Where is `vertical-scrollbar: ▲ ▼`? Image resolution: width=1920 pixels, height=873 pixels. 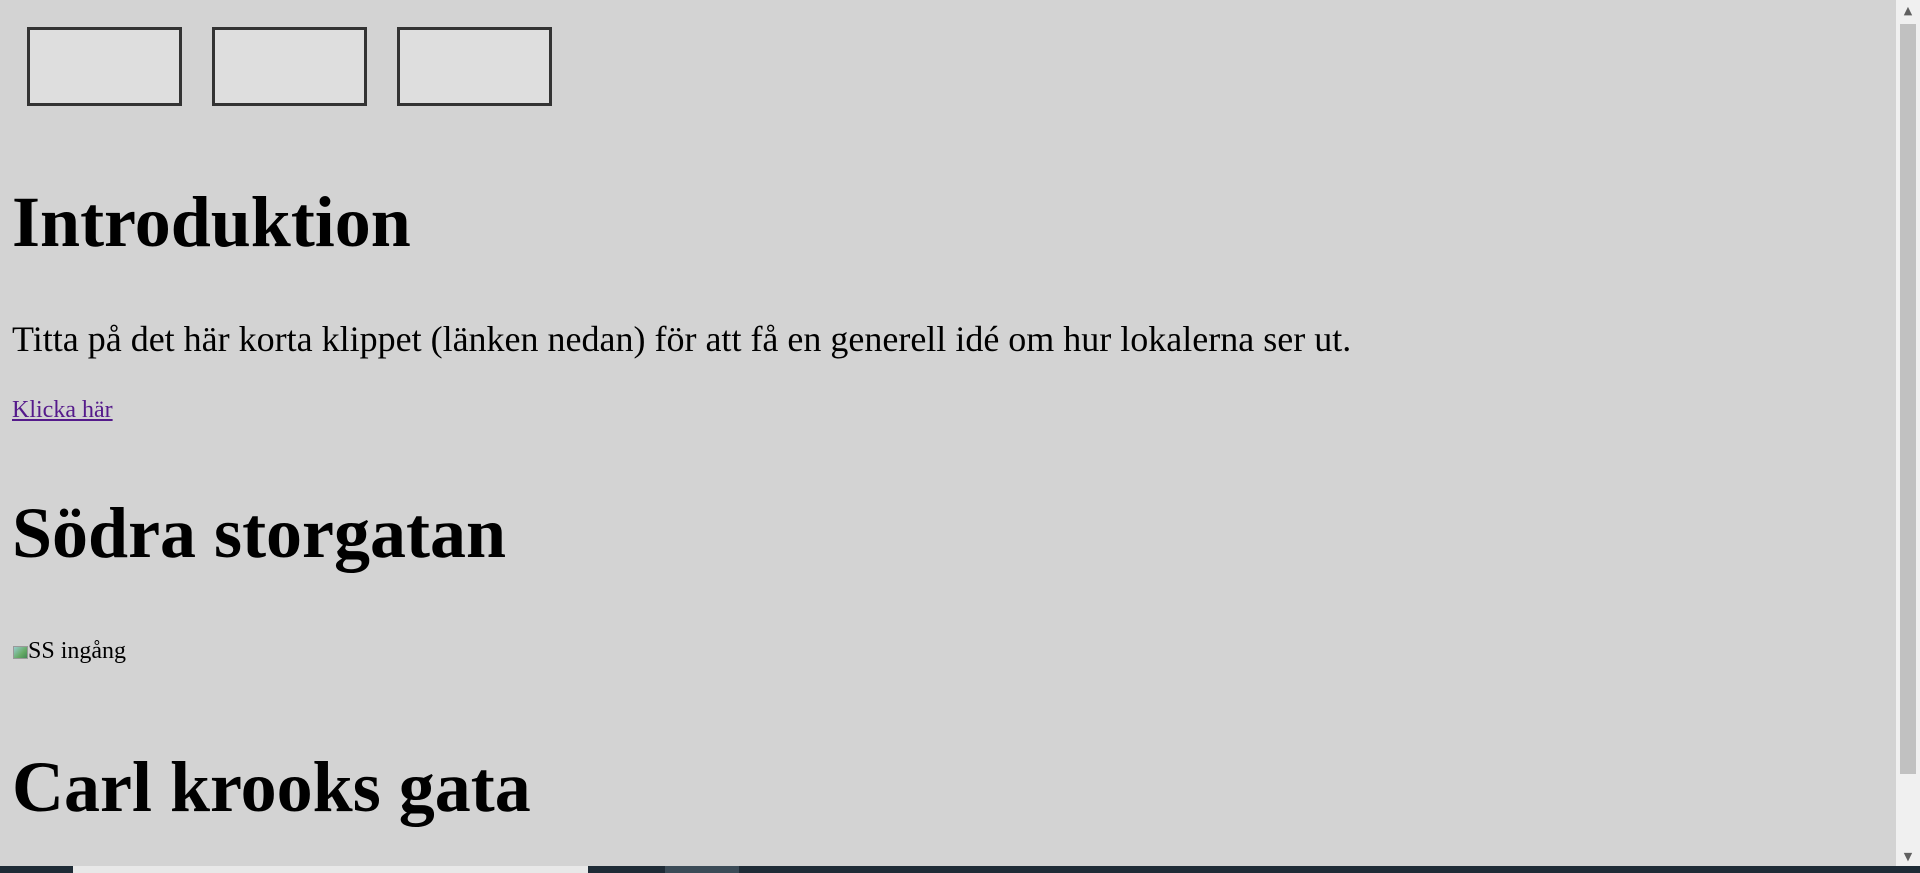
vertical-scrollbar: ▲ ▼ is located at coordinates (1908, 433).